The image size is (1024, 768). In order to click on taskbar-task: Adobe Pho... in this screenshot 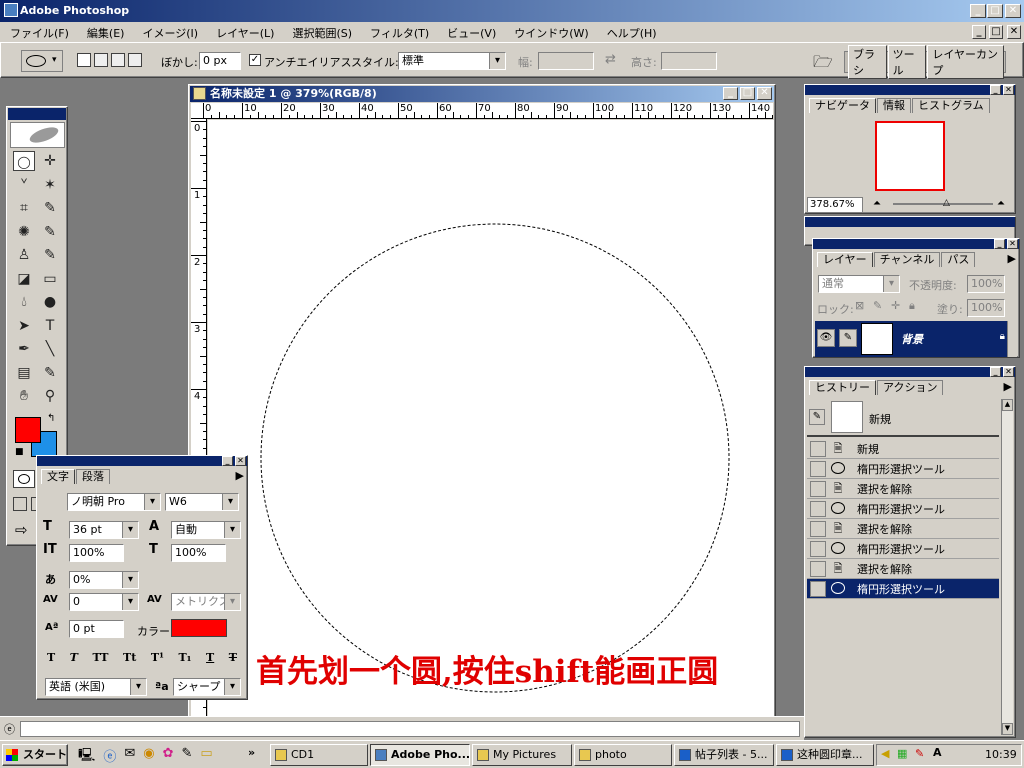, I will do `click(420, 755)`.